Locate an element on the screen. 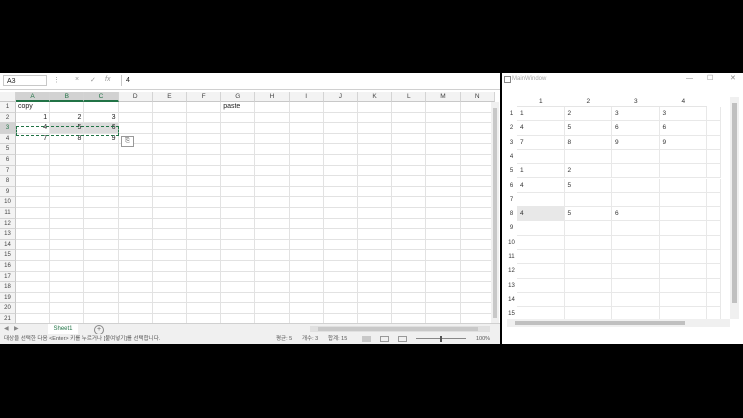 The height and width of the screenshot is (418, 743). cell-D7 is located at coordinates (135, 171).